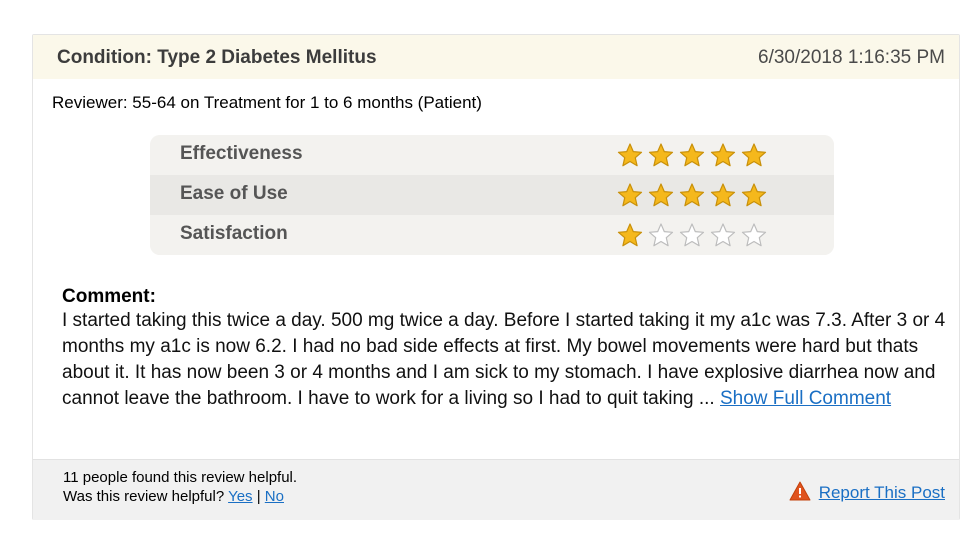 The height and width of the screenshot is (547, 974). I want to click on helpful-question: Was this review helpful?, so click(146, 496).